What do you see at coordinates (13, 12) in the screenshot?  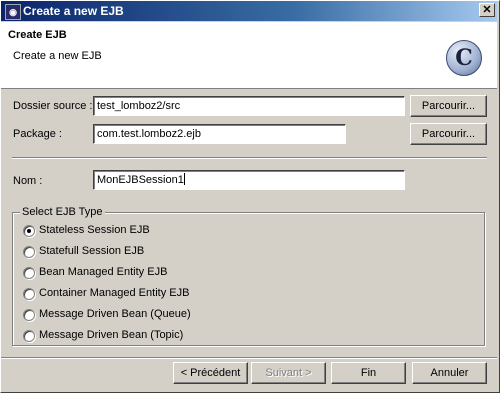 I see `eclipse-app-icon: ◉` at bounding box center [13, 12].